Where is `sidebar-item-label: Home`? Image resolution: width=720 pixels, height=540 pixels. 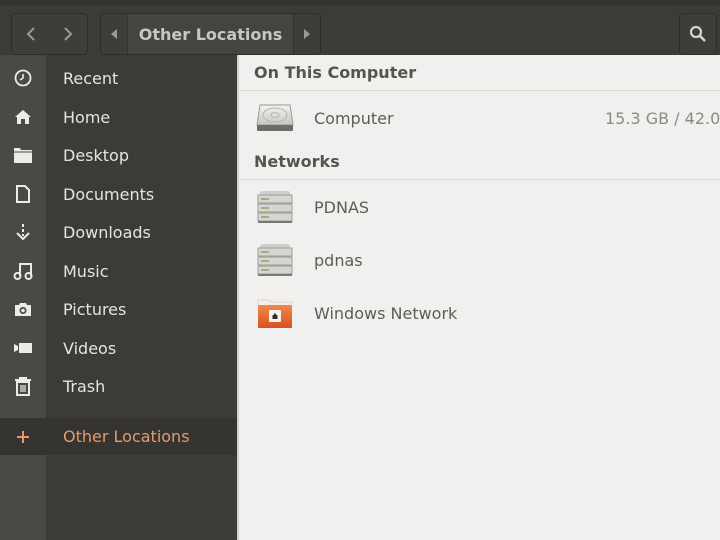
sidebar-item-label: Home is located at coordinates (87, 117).